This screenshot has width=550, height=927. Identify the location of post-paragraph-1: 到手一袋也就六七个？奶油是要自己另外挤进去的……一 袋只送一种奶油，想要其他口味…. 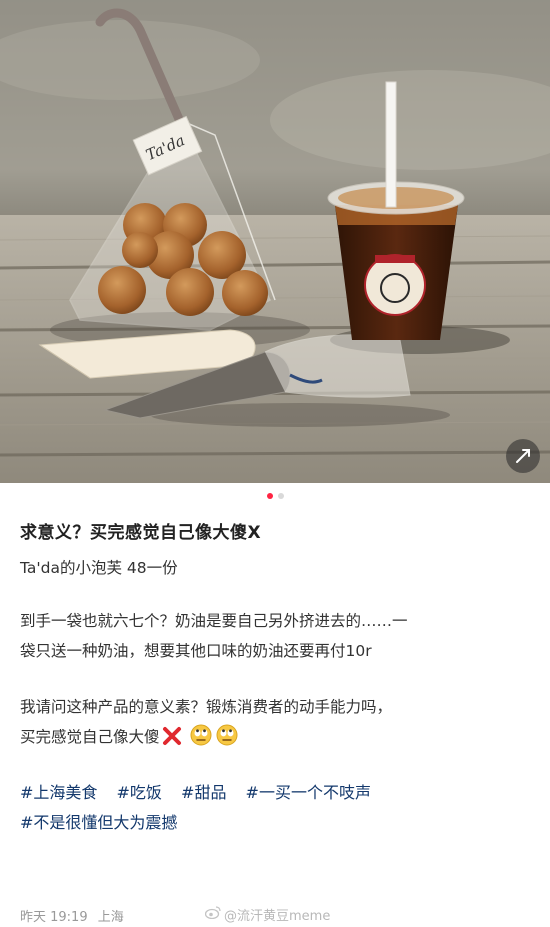
(277, 636).